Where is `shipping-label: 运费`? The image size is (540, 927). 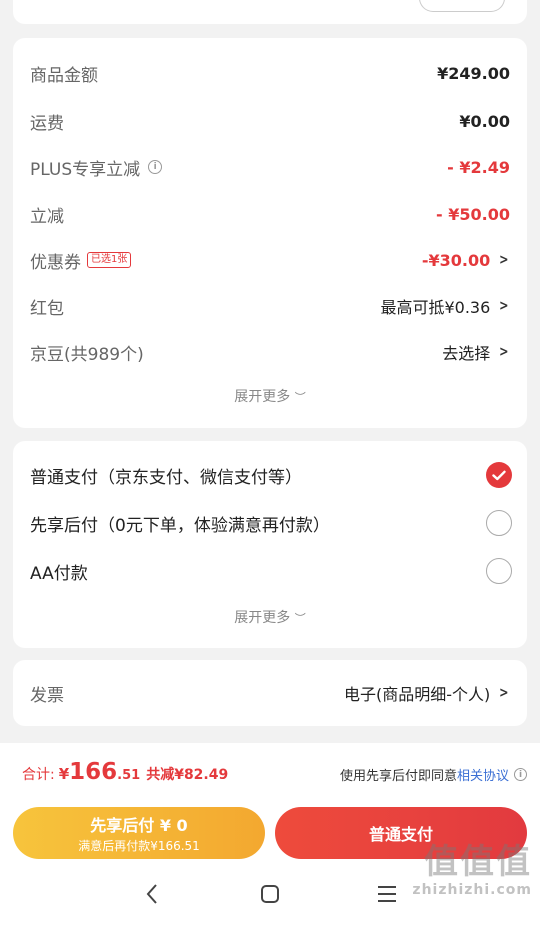
shipping-label: 运费 is located at coordinates (47, 123).